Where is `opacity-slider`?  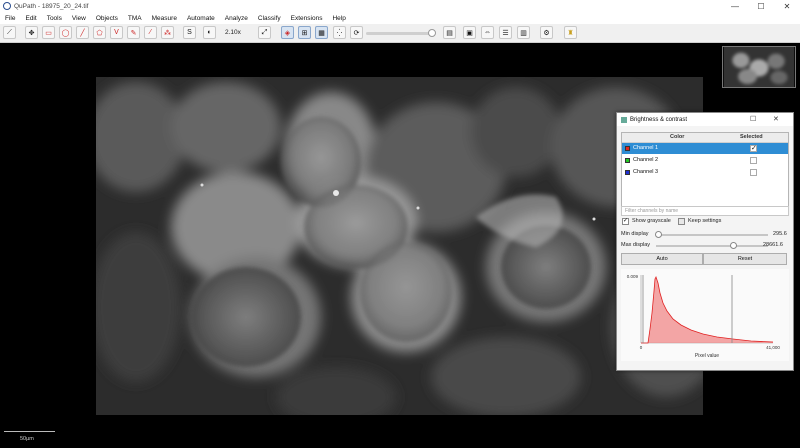
opacity-slider is located at coordinates (399, 33).